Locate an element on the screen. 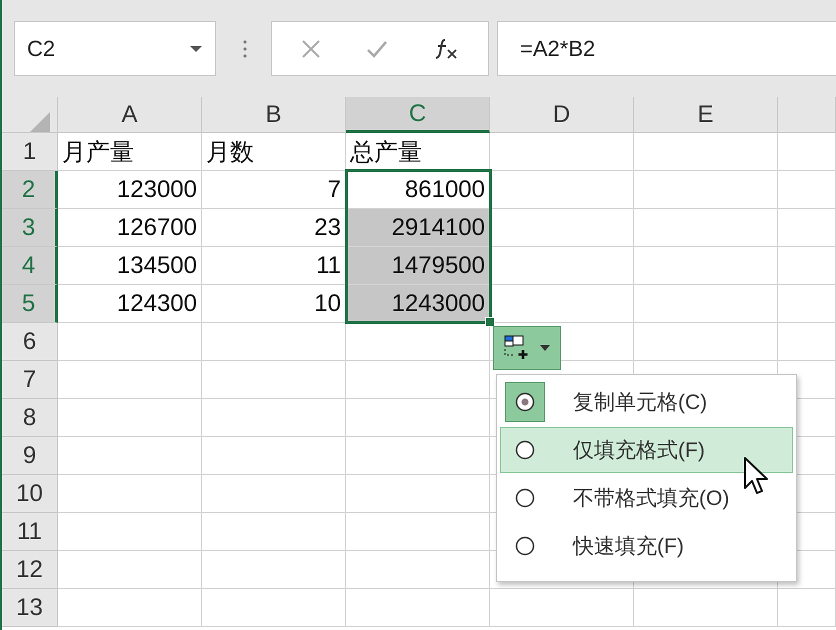 The width and height of the screenshot is (836, 630). row-header: 4 is located at coordinates (30, 266).